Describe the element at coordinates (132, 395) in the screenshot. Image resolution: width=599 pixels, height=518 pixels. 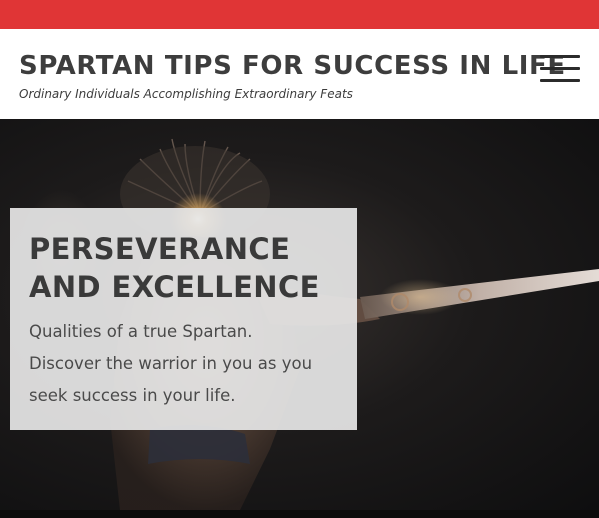
I see `hero-text-line: seek success in your life.` at that location.